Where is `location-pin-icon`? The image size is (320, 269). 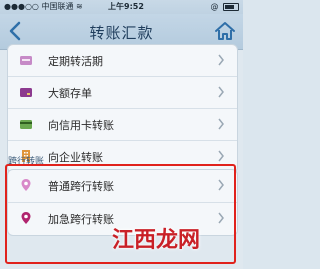
location-pin-icon is located at coordinates (26, 185).